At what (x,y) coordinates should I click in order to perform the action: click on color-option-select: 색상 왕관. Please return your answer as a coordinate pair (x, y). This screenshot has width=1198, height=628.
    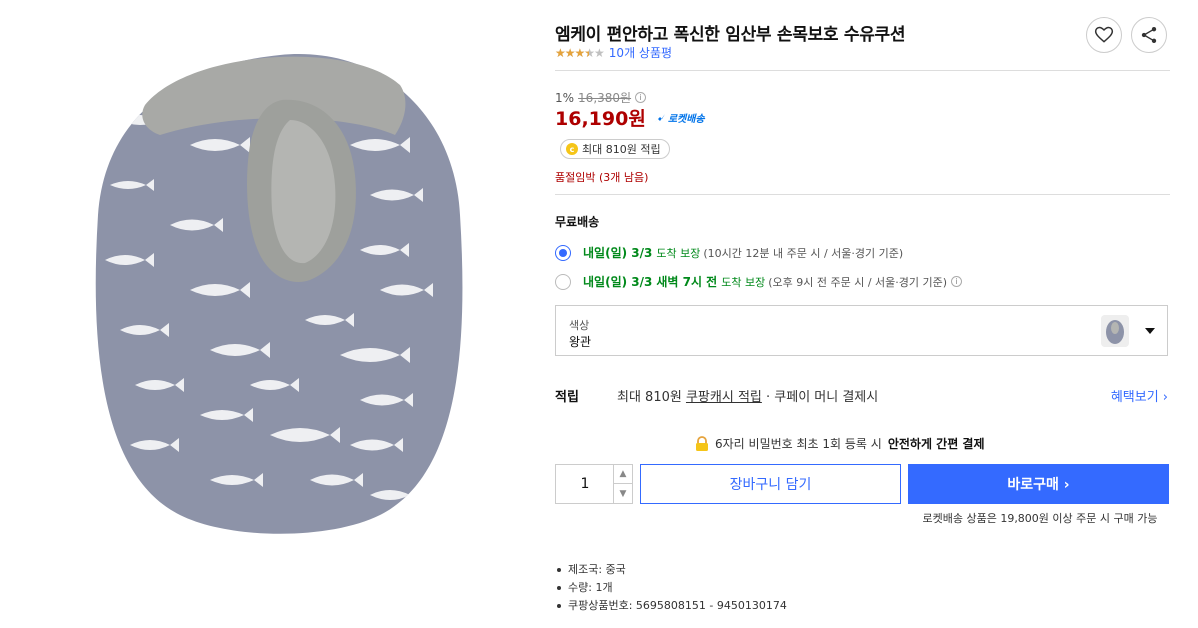
    Looking at the image, I should click on (861, 330).